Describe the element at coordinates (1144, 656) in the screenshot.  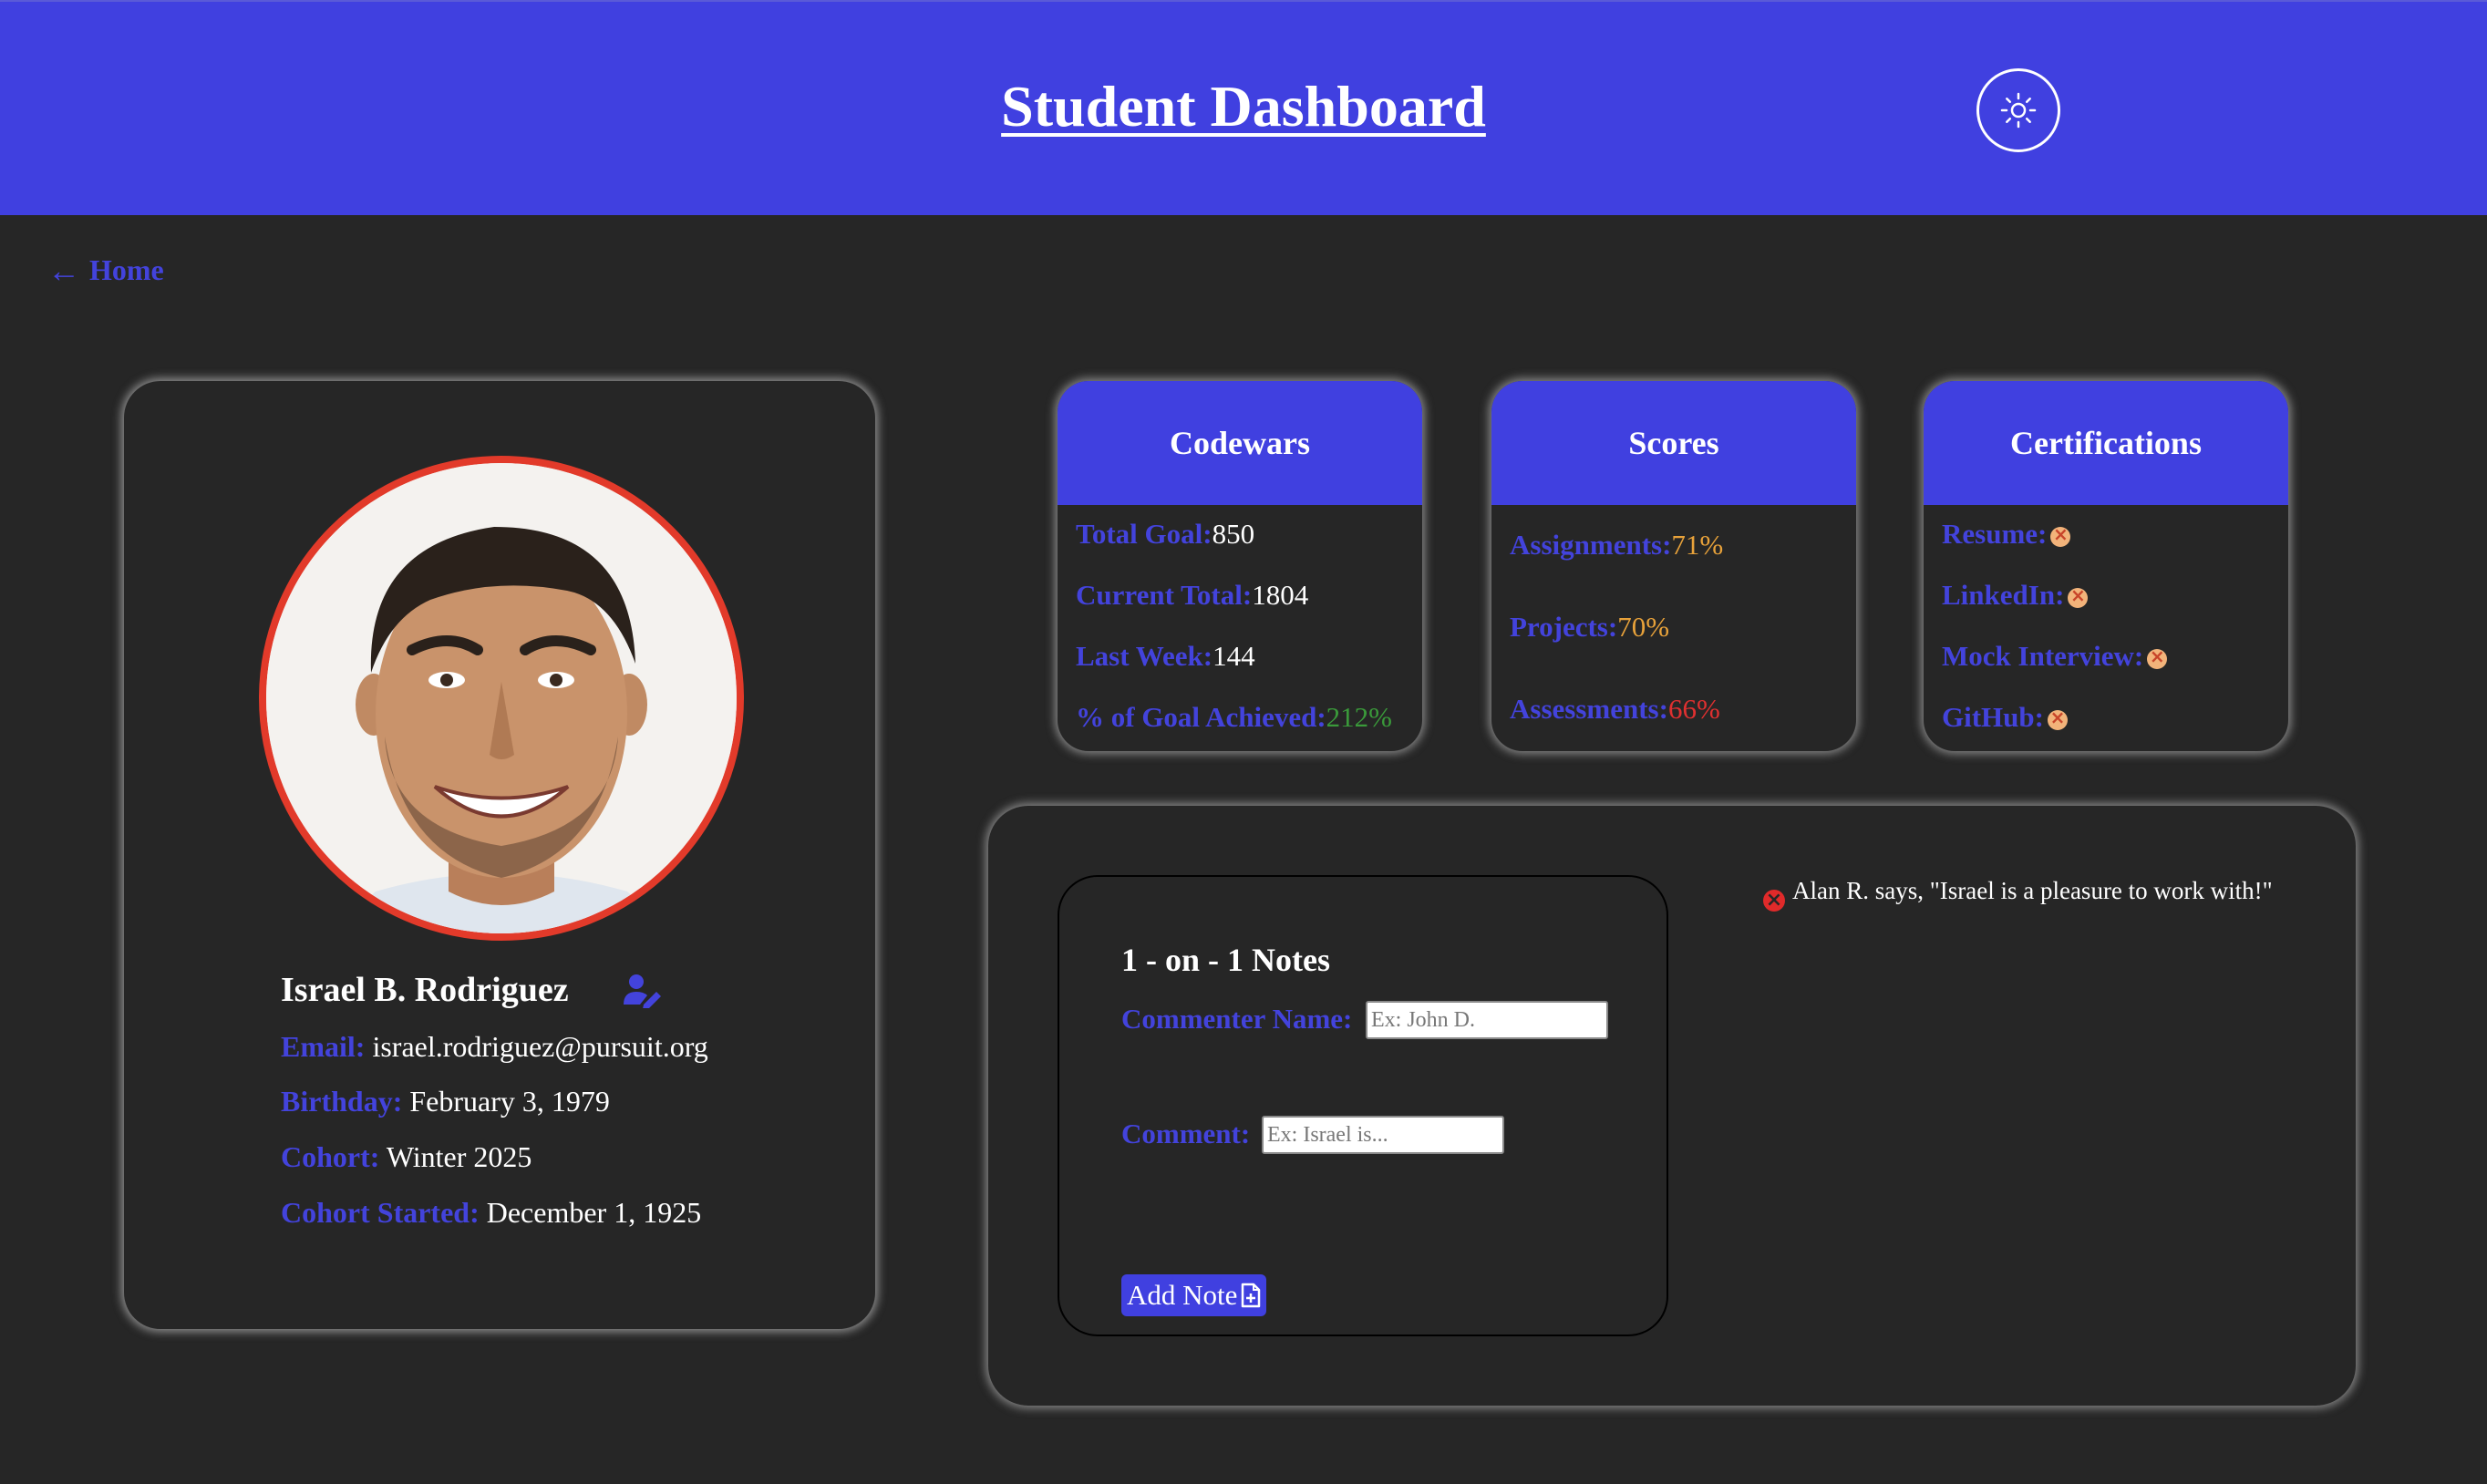
I see `codewars-last-week-label: Last Week:` at that location.